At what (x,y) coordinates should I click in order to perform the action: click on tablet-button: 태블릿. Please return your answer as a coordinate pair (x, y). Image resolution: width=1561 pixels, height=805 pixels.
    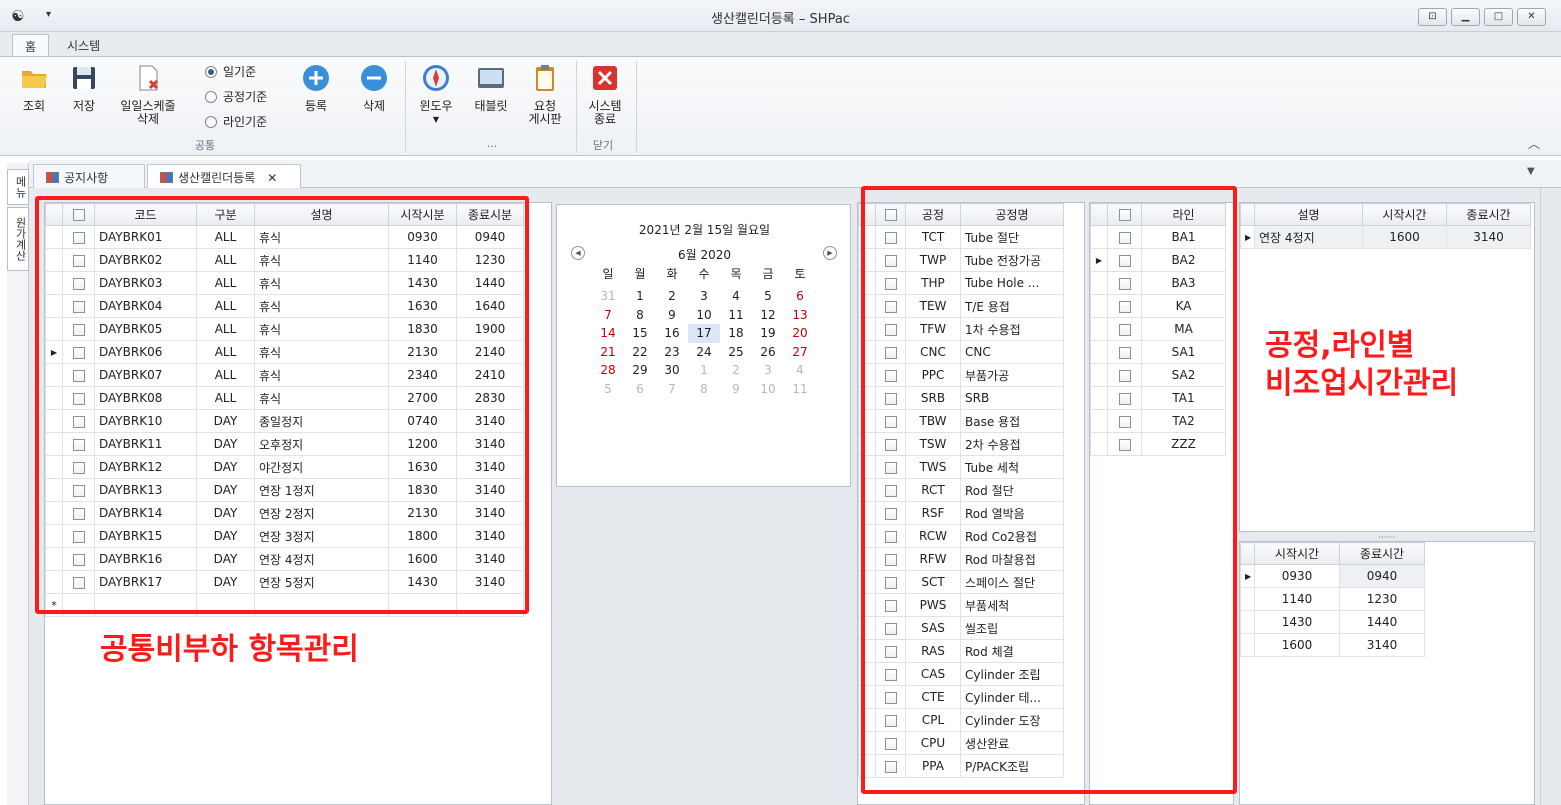
    Looking at the image, I should click on (491, 88).